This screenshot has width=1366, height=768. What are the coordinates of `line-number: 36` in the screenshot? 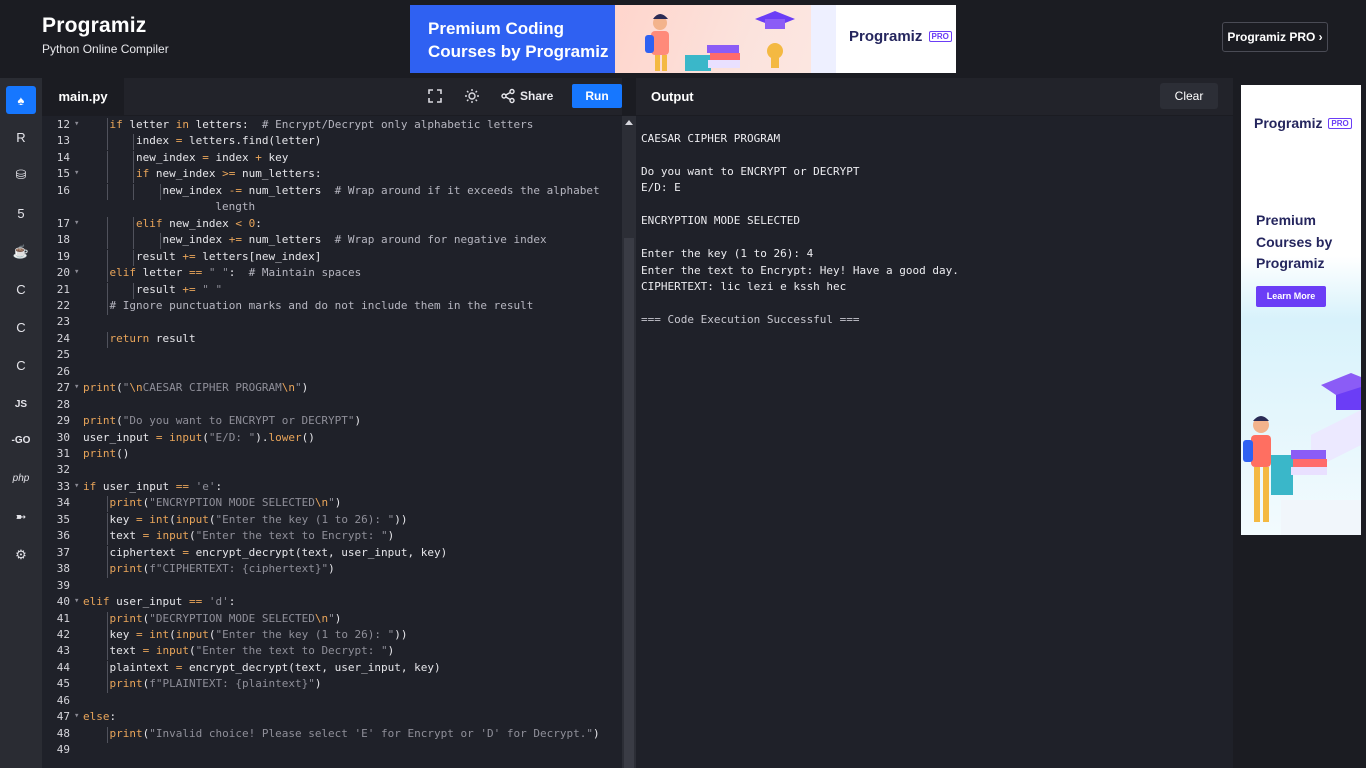 It's located at (63, 536).